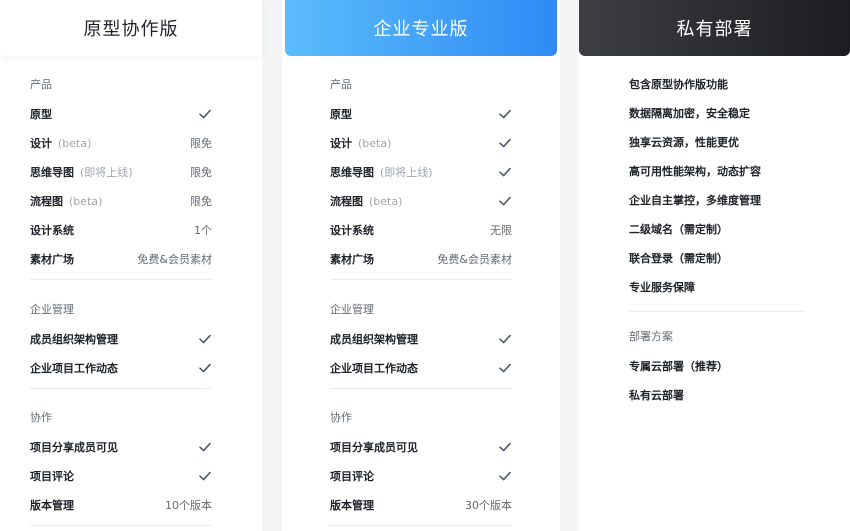 The width and height of the screenshot is (850, 531). Describe the element at coordinates (714, 28) in the screenshot. I see `plan-title: 私有部署` at that location.